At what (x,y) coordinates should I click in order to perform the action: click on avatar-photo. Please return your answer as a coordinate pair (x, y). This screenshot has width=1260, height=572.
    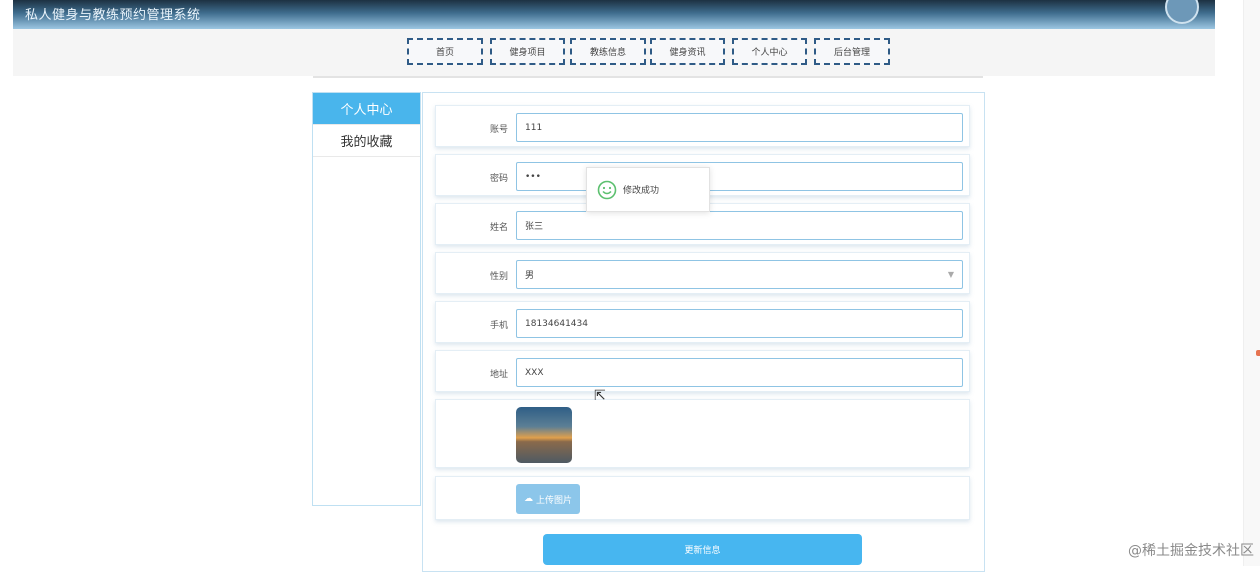
    Looking at the image, I should click on (544, 435).